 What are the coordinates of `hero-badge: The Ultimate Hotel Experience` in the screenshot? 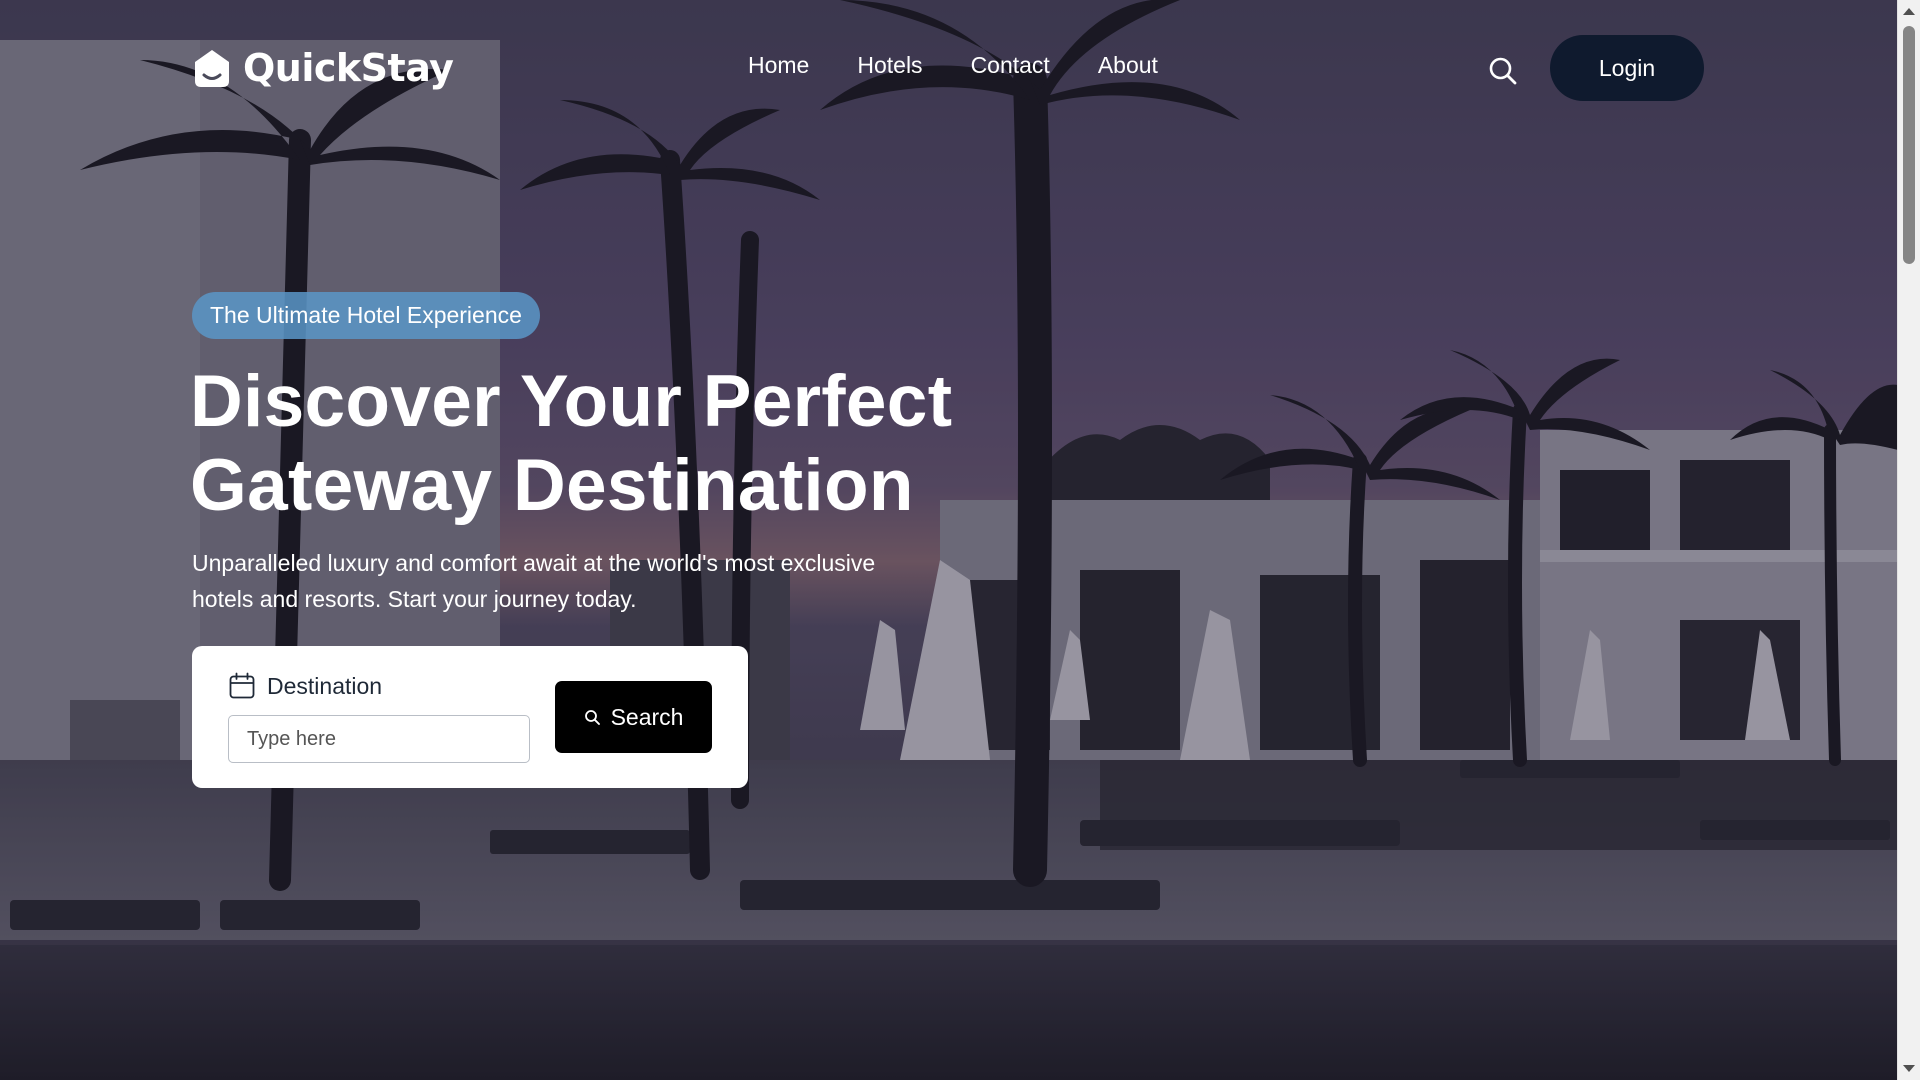 It's located at (366, 315).